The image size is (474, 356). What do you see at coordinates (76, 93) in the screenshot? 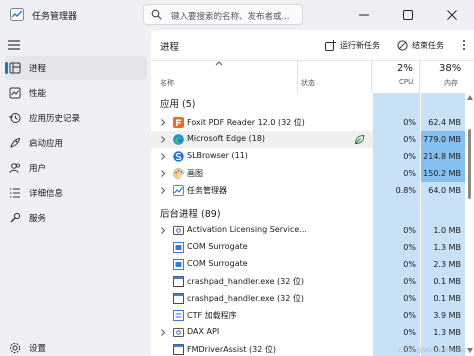
I see `sidebar-item-performance: 性能` at bounding box center [76, 93].